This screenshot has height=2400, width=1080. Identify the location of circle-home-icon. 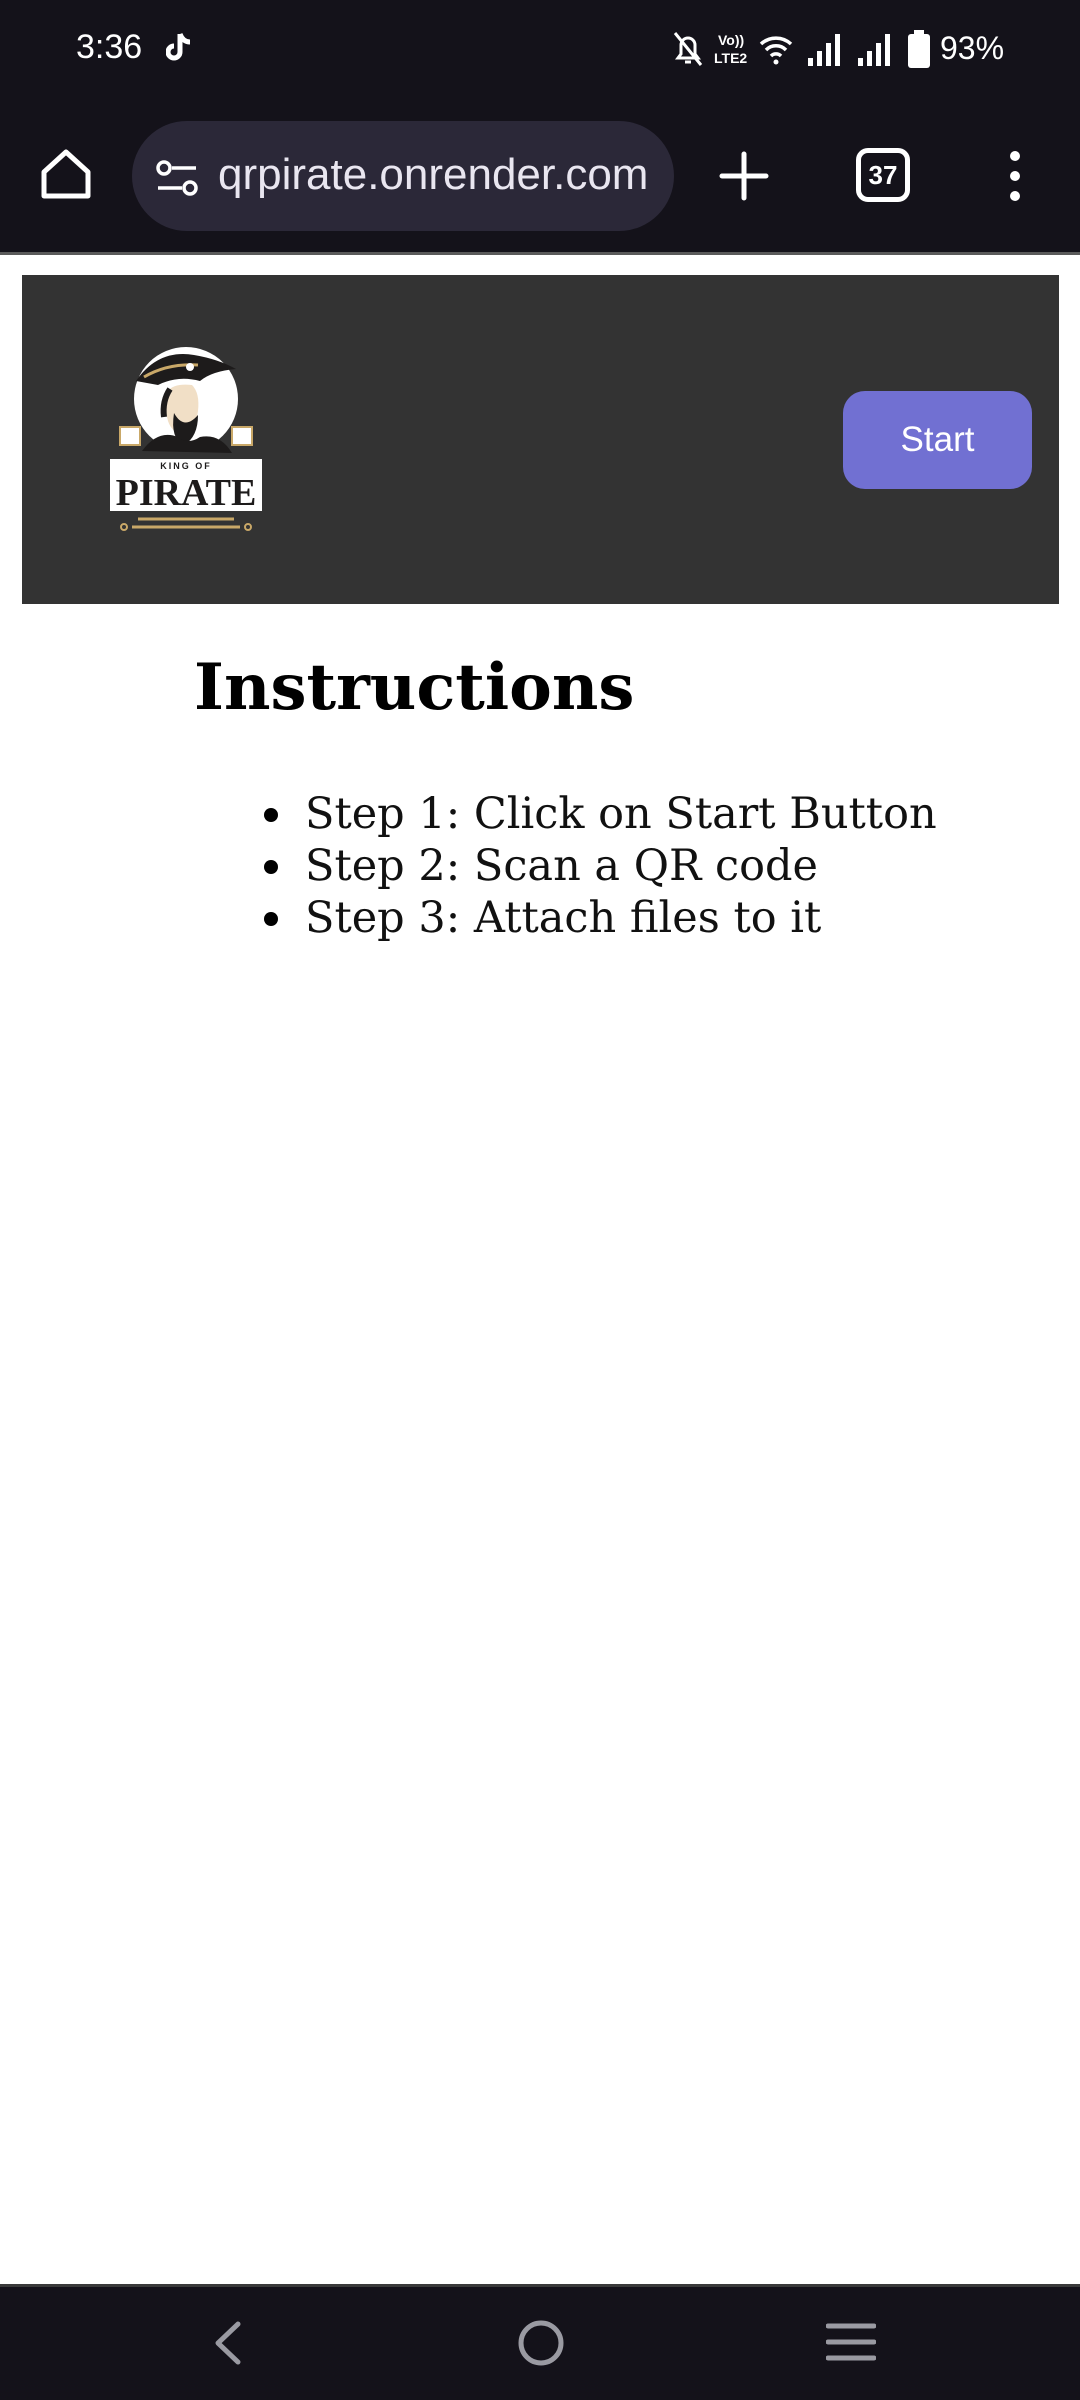
(541, 2343).